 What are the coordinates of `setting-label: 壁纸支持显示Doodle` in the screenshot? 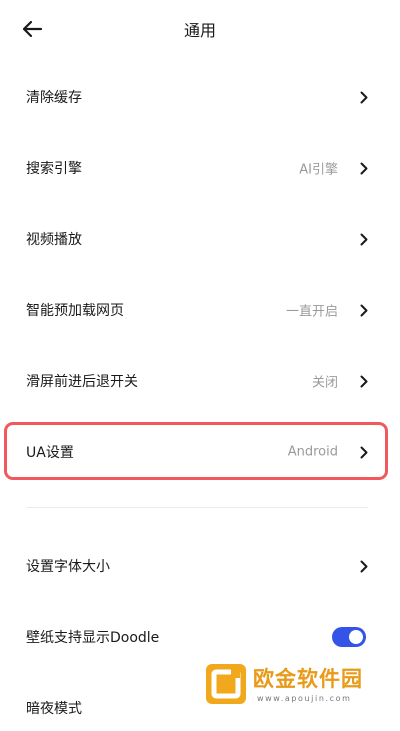 It's located at (93, 638).